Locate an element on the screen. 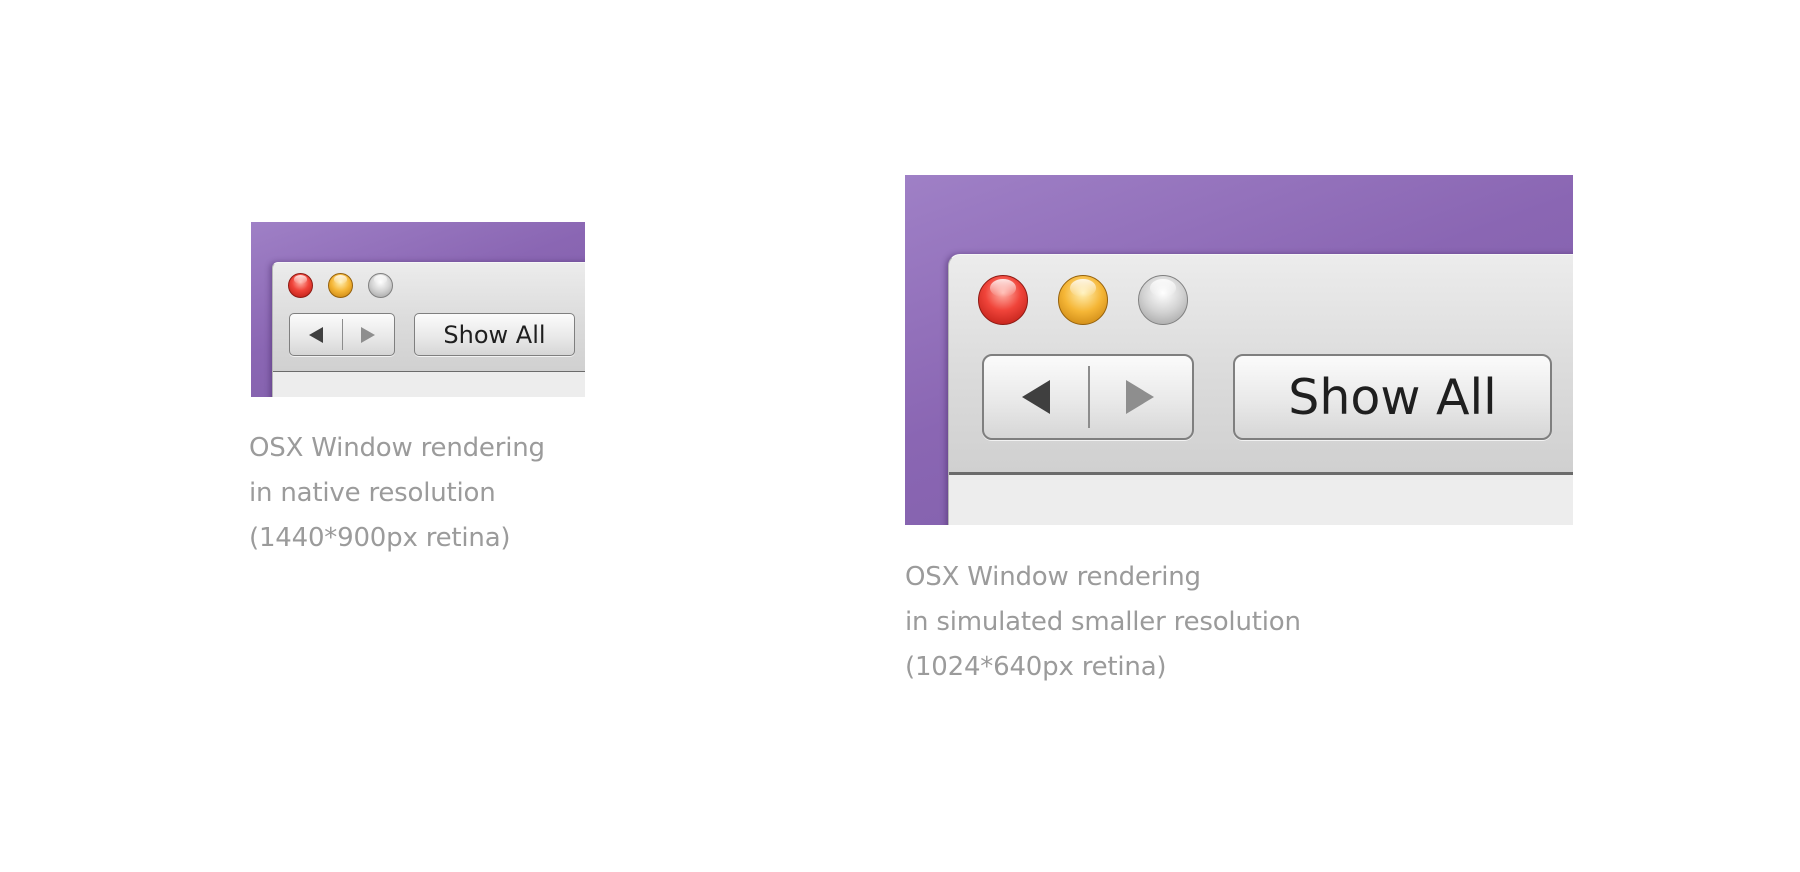  window-screenshot-native: Show All is located at coordinates (418, 309).